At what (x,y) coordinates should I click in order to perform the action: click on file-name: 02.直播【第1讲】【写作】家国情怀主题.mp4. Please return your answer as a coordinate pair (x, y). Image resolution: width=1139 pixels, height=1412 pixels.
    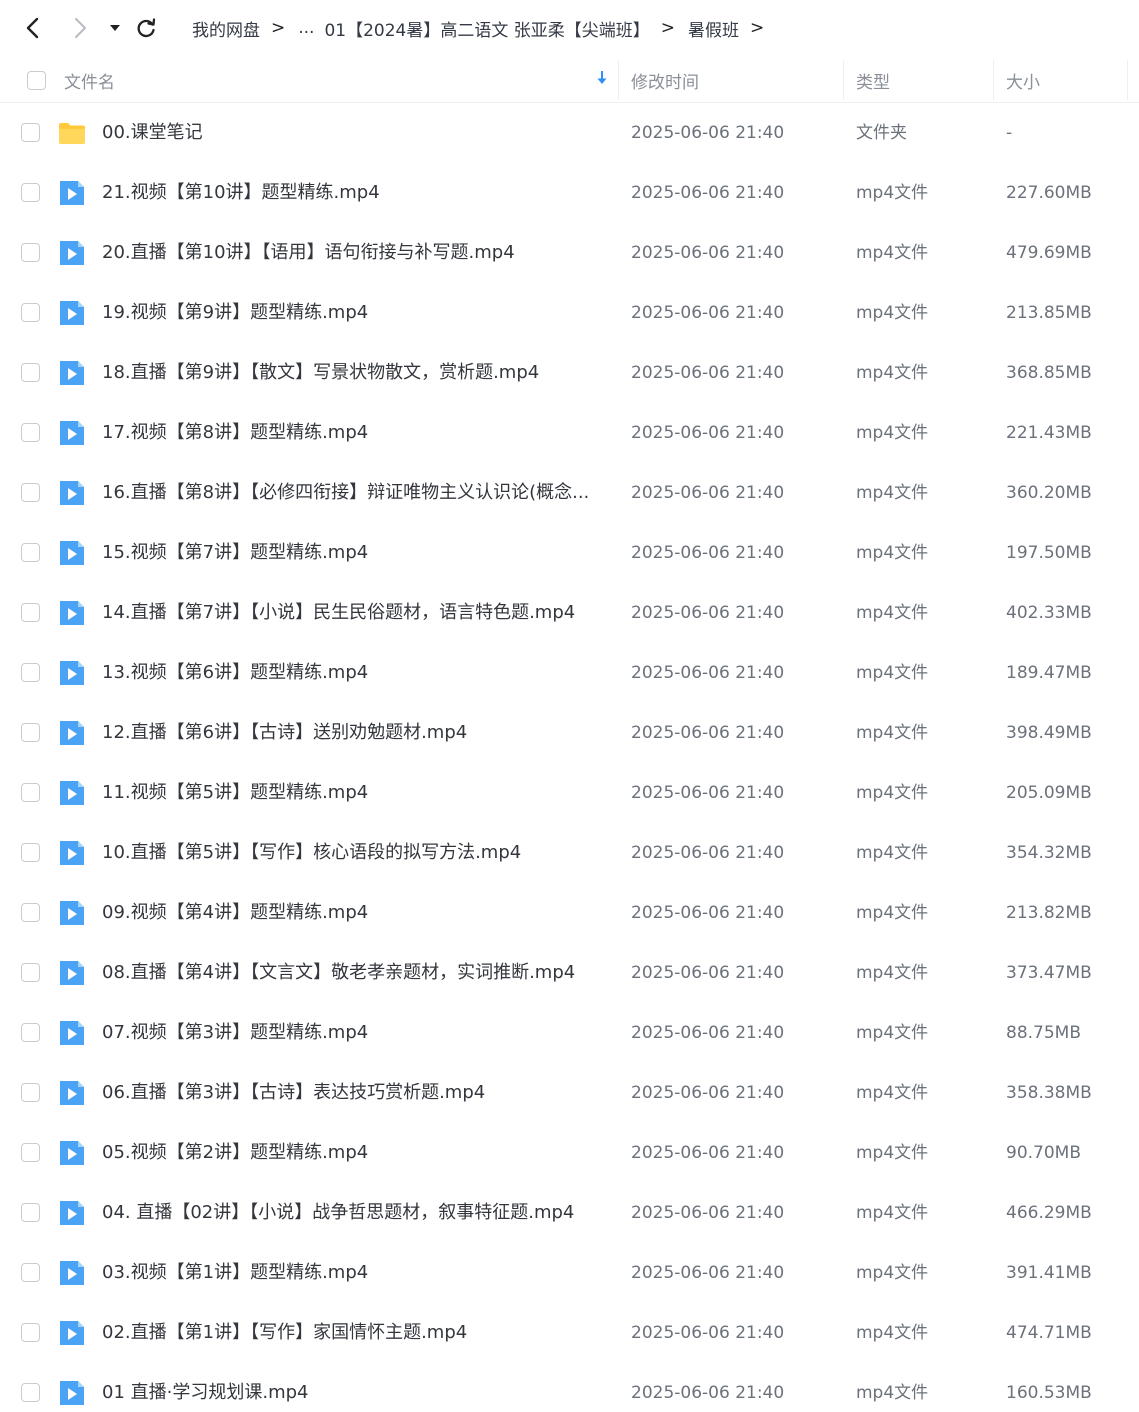
    Looking at the image, I should click on (352, 1333).